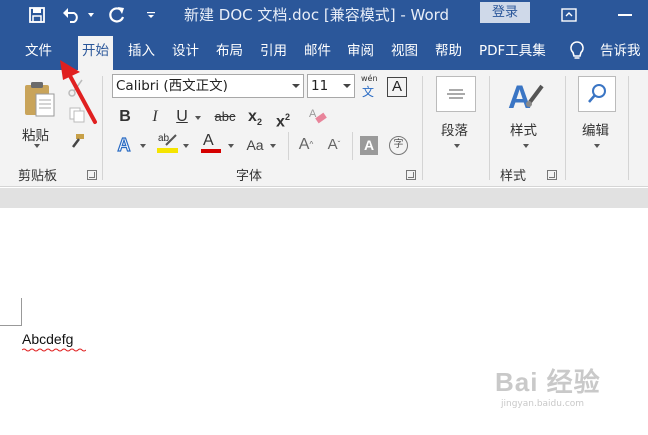 Image resolution: width=648 pixels, height=435 pixels. Describe the element at coordinates (167, 150) in the screenshot. I see `highlight-color-bar` at that location.